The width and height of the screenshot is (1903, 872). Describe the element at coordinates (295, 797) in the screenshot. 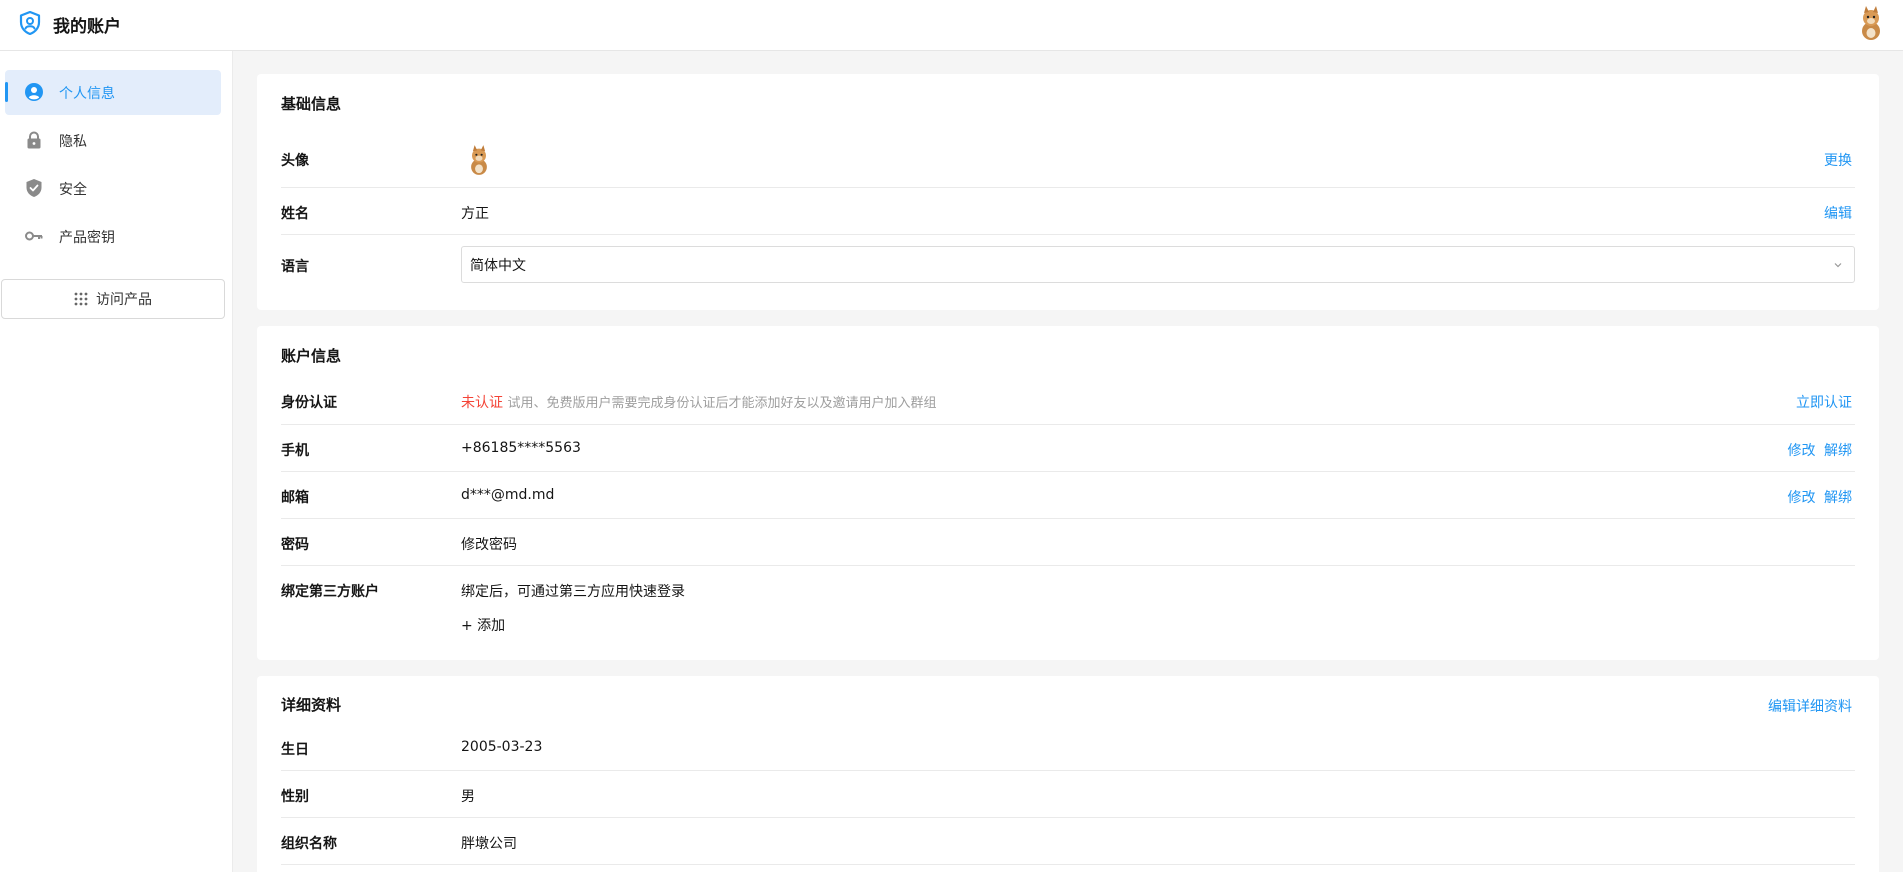

I see `gender-label: 性别` at that location.